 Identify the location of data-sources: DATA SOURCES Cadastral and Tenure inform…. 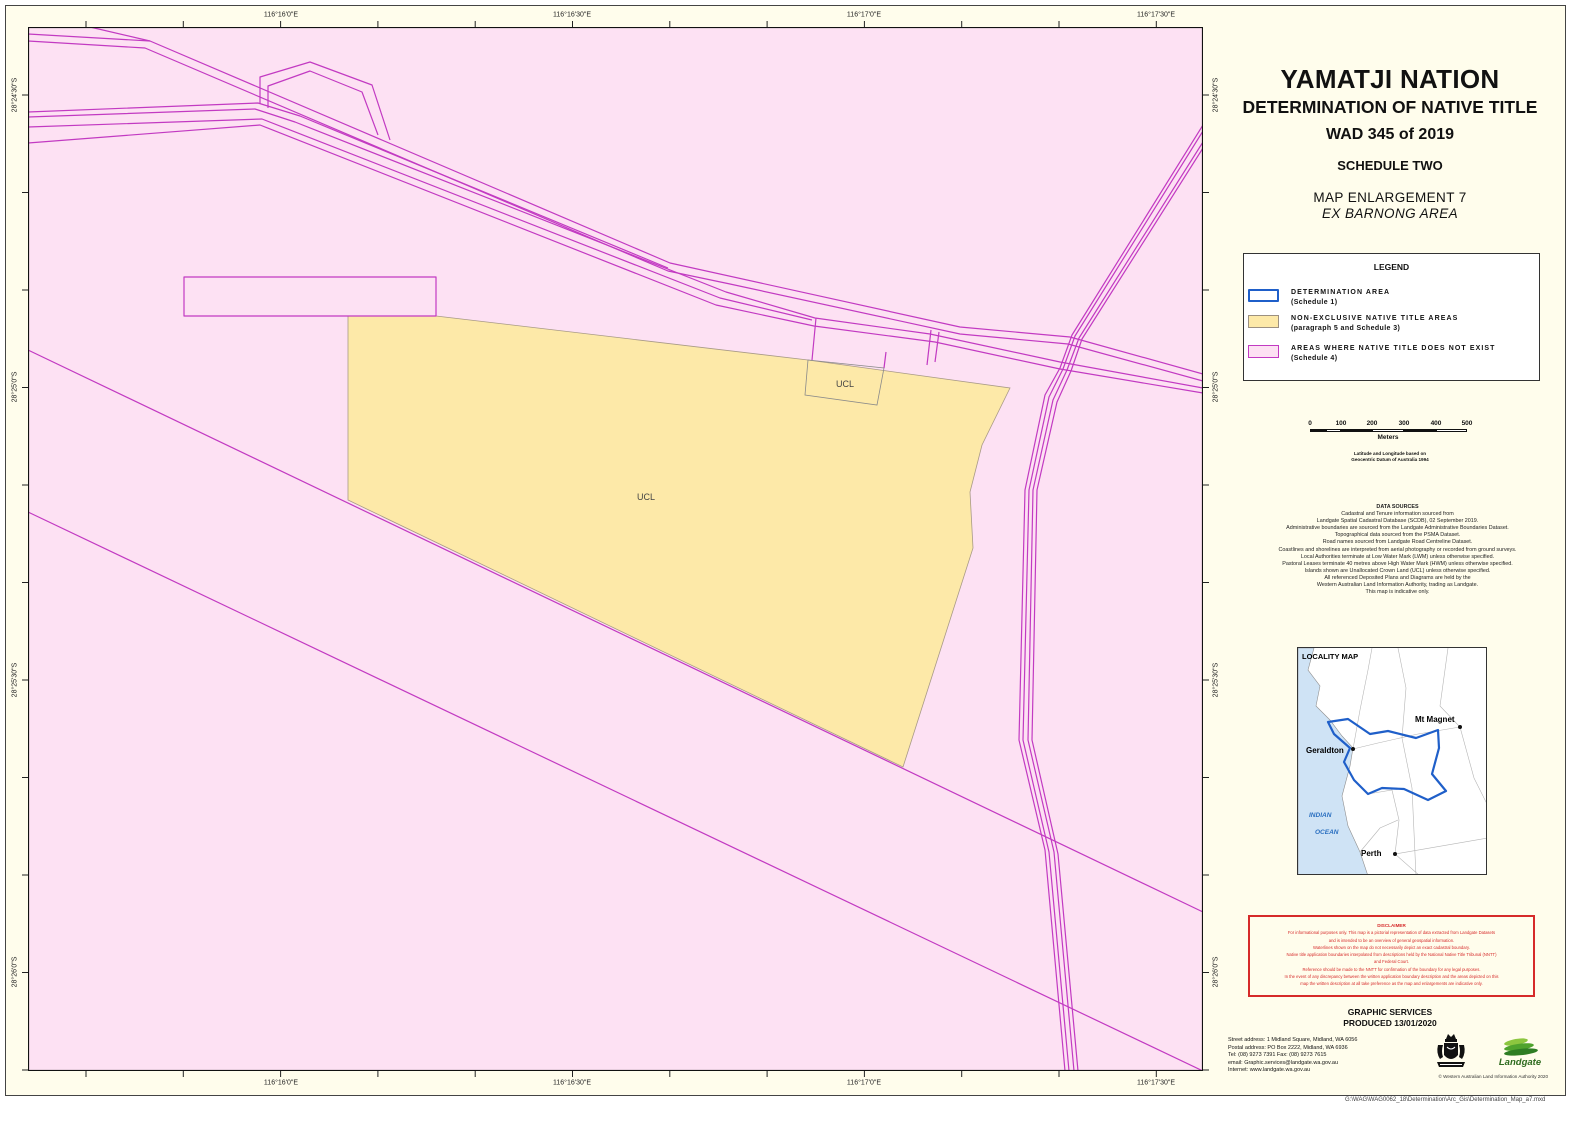
(1397, 550).